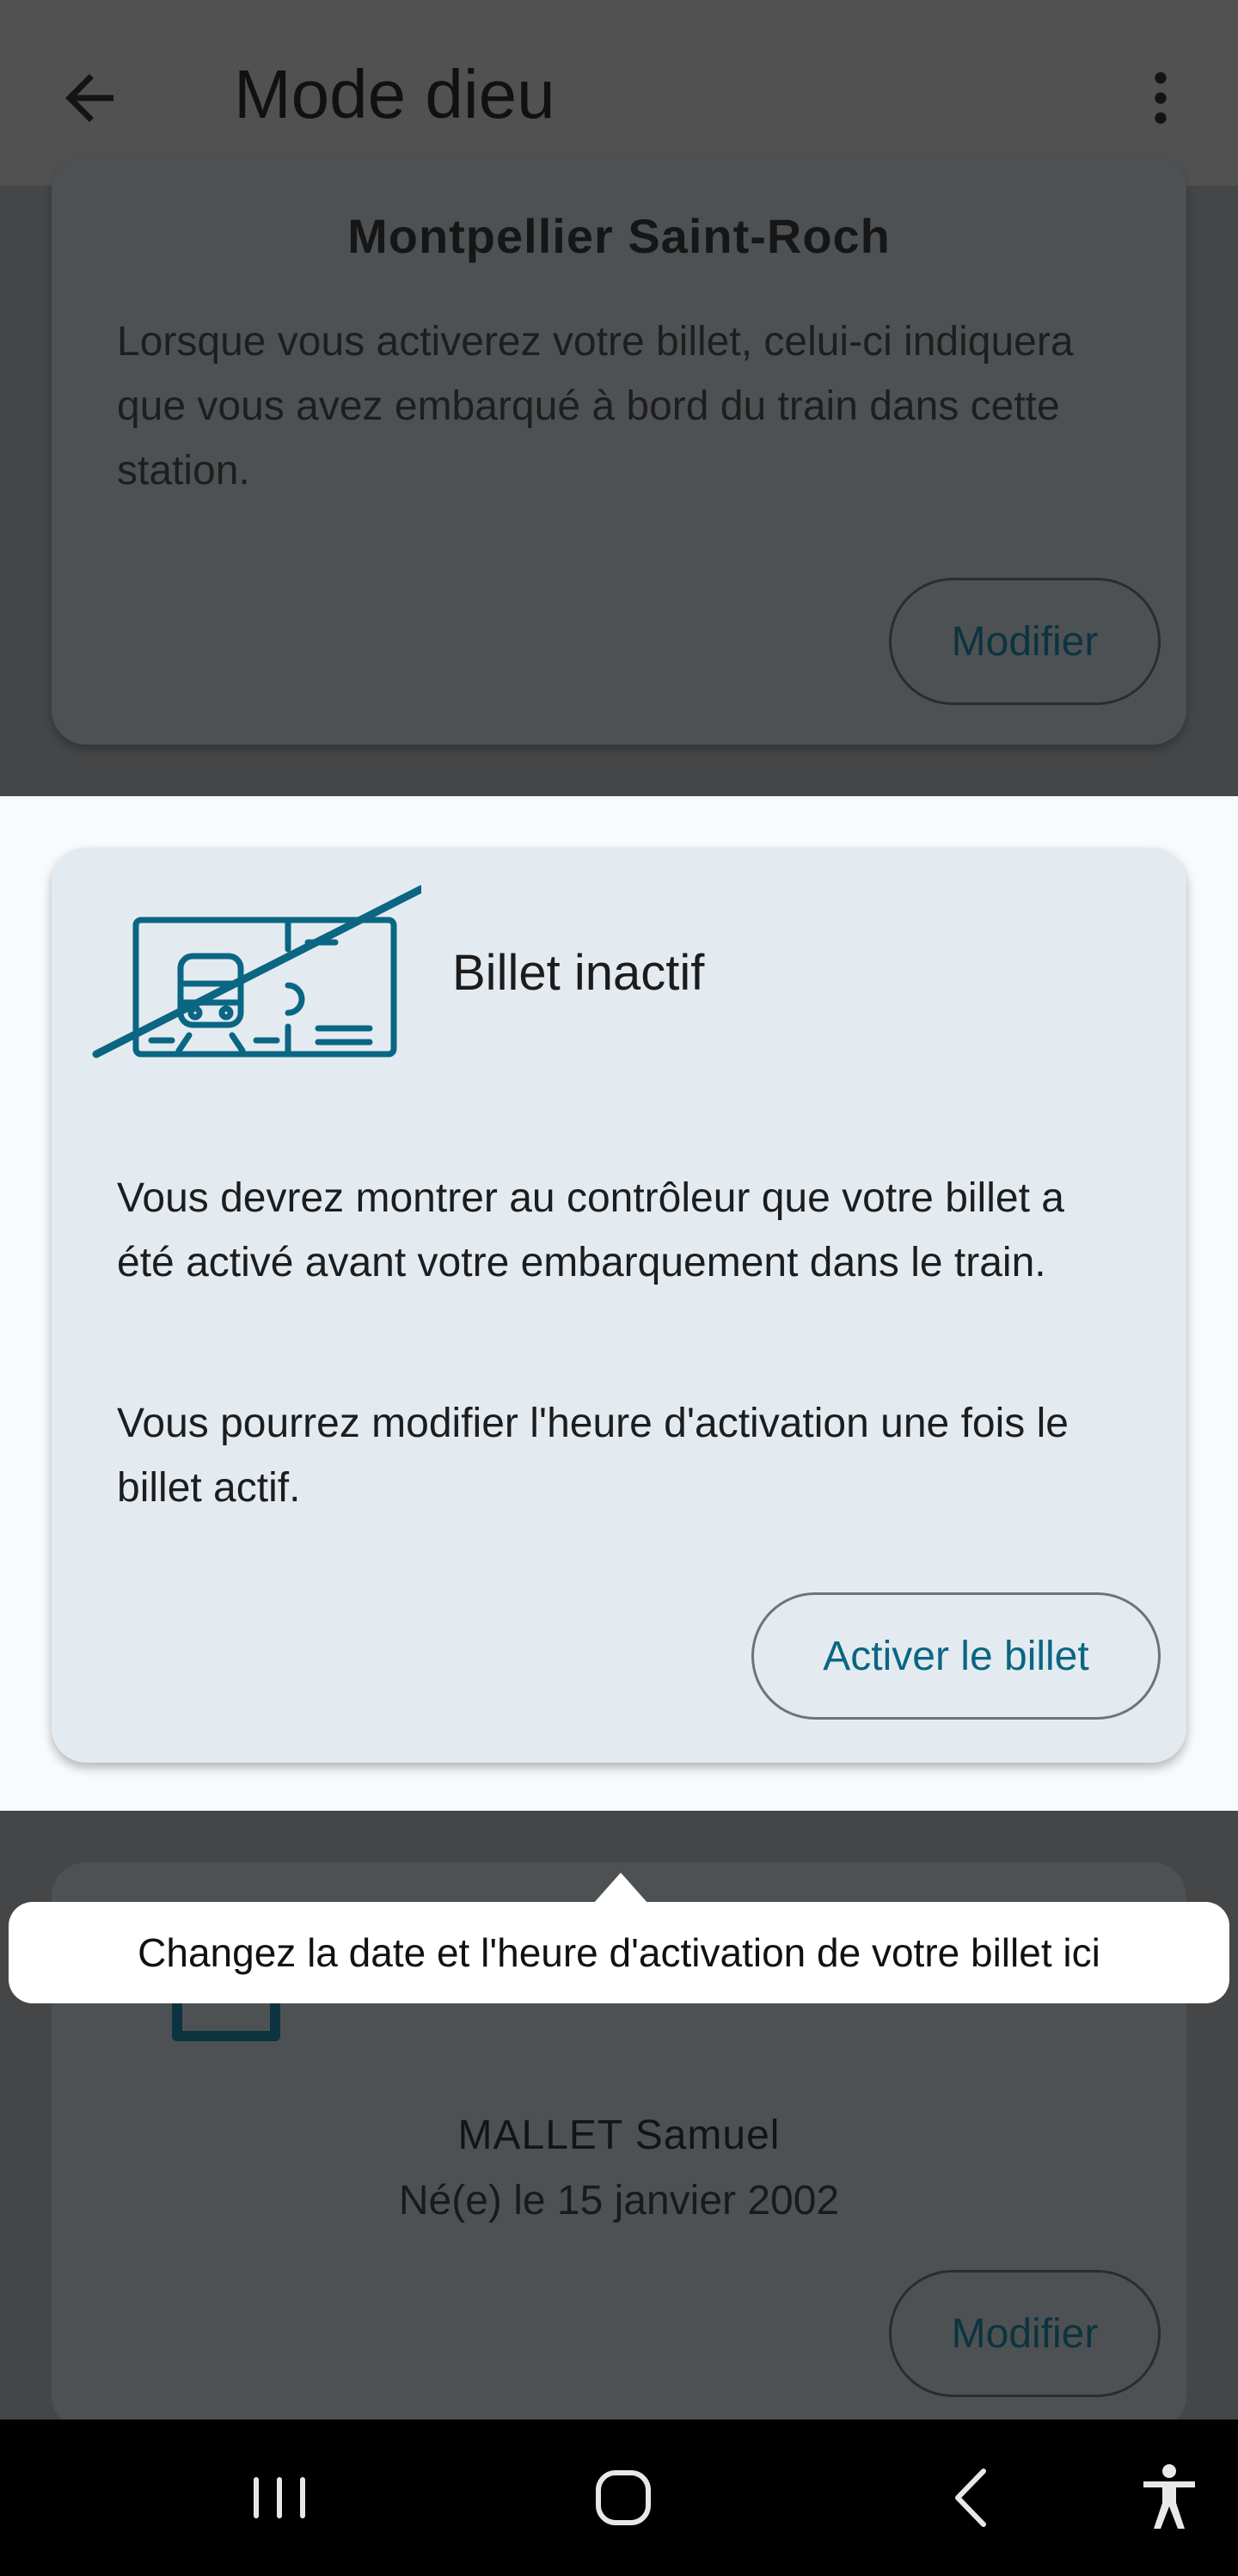 The width and height of the screenshot is (1238, 2576). What do you see at coordinates (1169, 2497) in the screenshot?
I see `accessibility-icon` at bounding box center [1169, 2497].